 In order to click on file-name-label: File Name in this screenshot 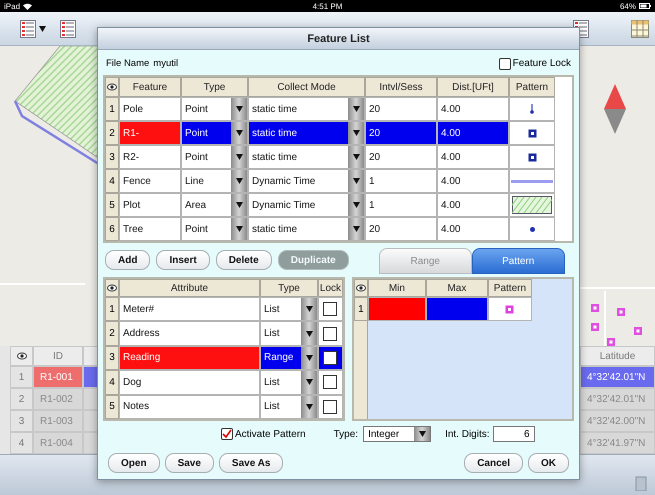, I will do `click(128, 63)`.